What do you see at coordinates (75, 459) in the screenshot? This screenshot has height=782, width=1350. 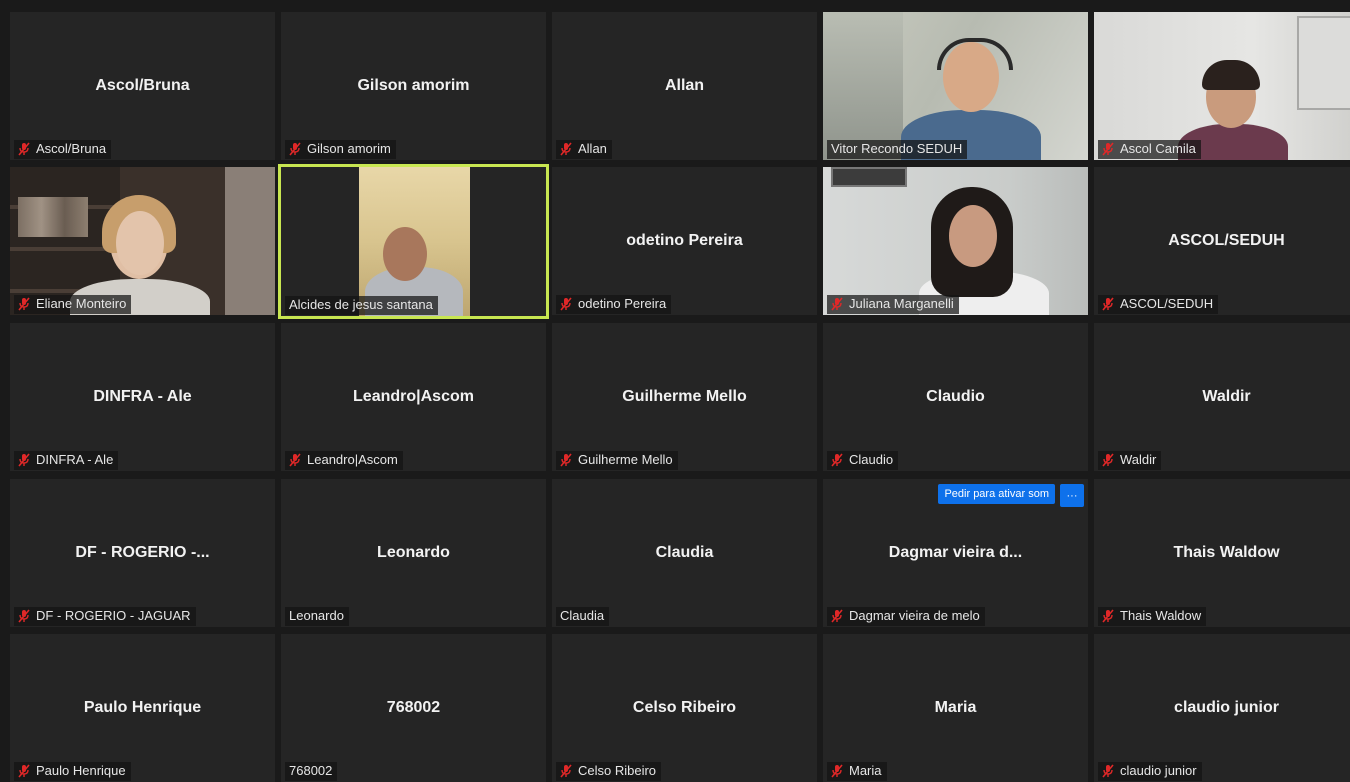 I see `participant-label-text: DINFRA - Ale` at bounding box center [75, 459].